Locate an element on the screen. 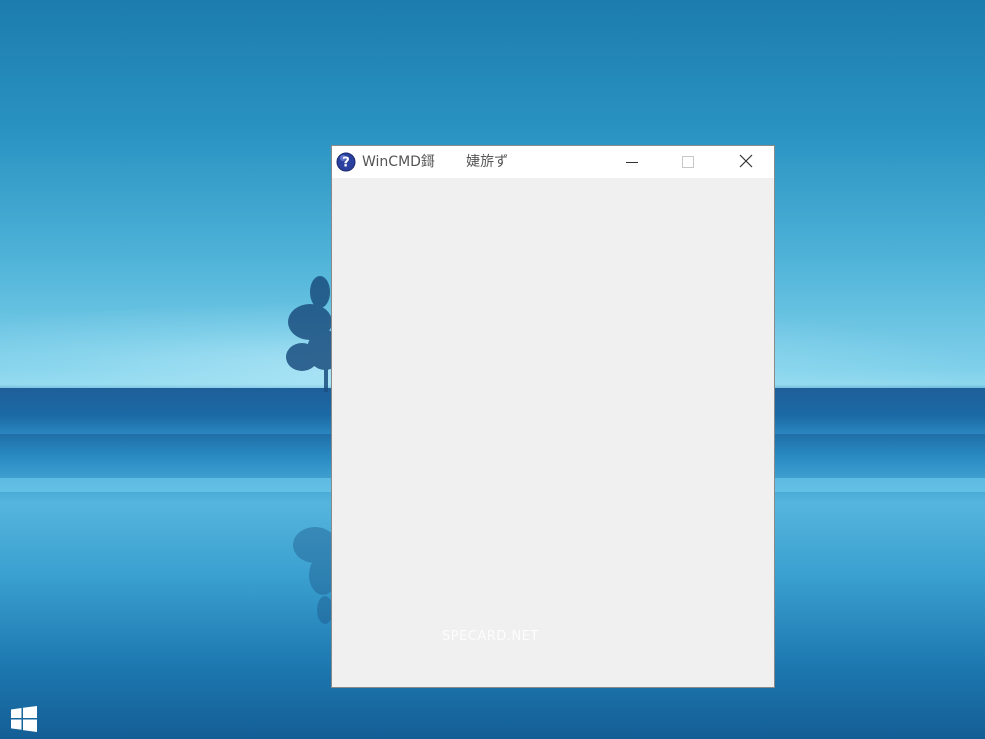  maximize-button is located at coordinates (688, 162).